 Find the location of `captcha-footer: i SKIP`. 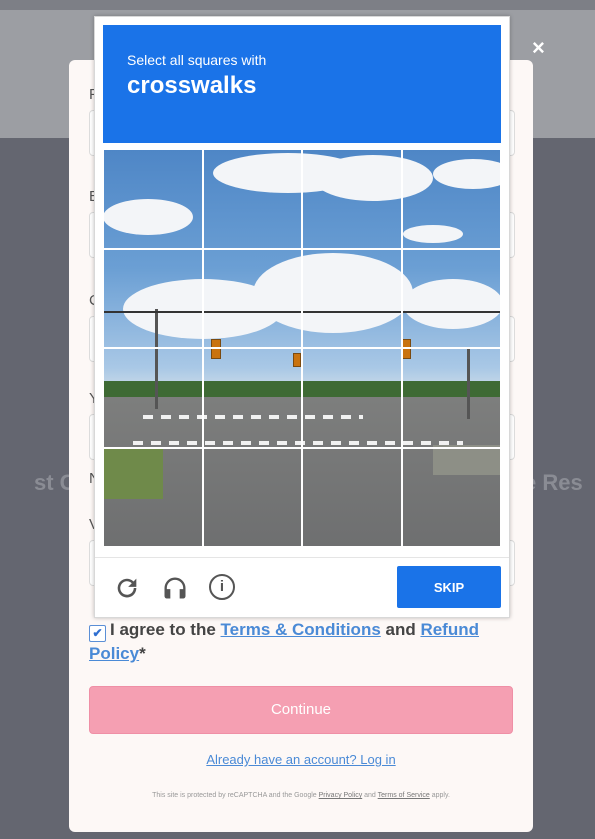

captcha-footer: i SKIP is located at coordinates (302, 587).